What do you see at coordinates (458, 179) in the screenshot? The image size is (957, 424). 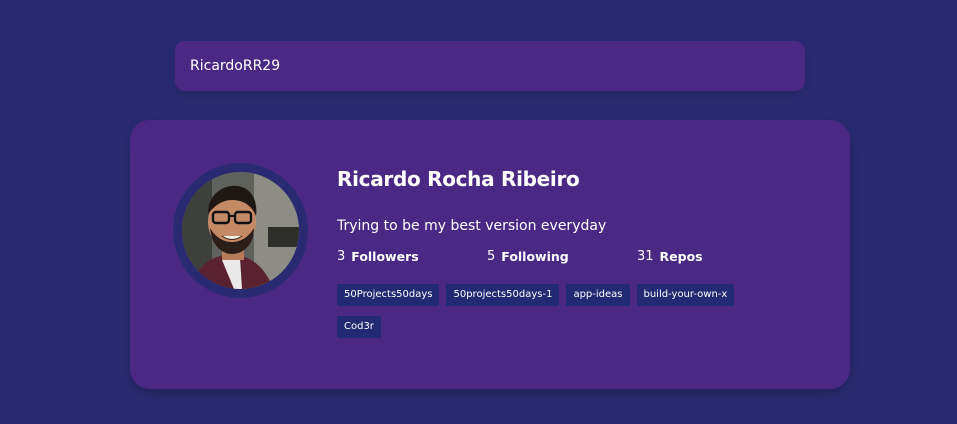 I see `user-name: Ricardo Rocha Ribeiro` at bounding box center [458, 179].